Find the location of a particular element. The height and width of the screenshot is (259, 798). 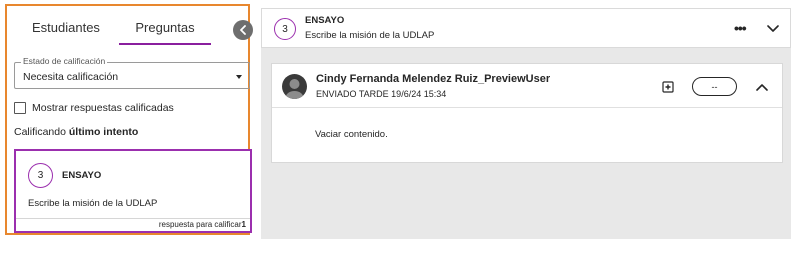

tab-questions: Preguntas is located at coordinates (165, 27).